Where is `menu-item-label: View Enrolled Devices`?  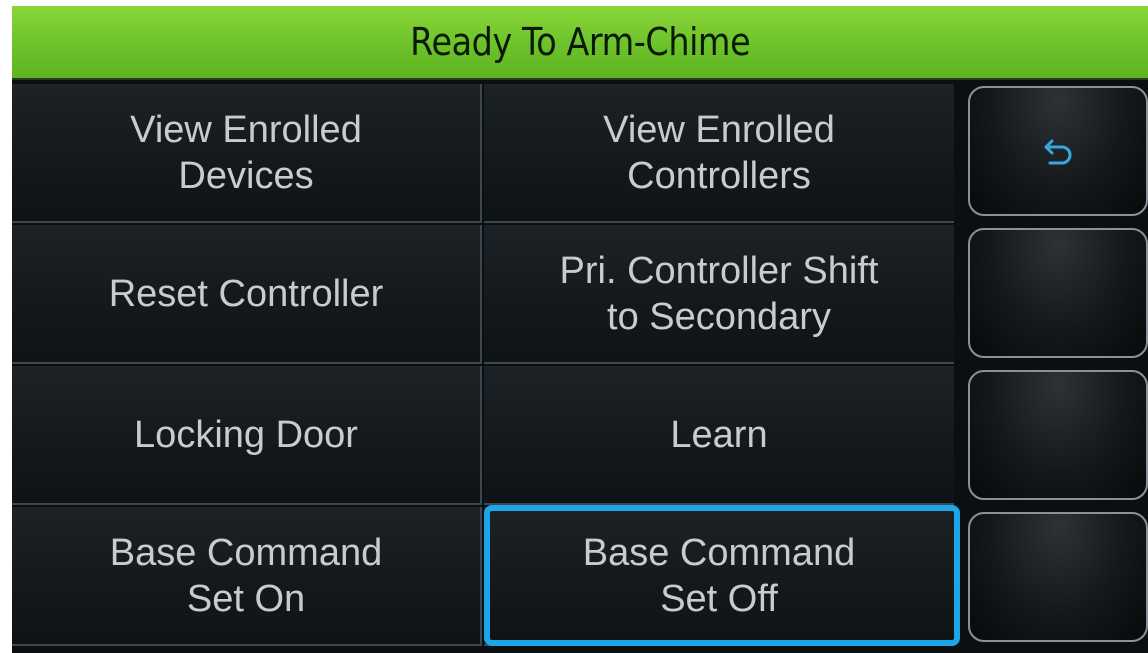 menu-item-label: View Enrolled Devices is located at coordinates (246, 152).